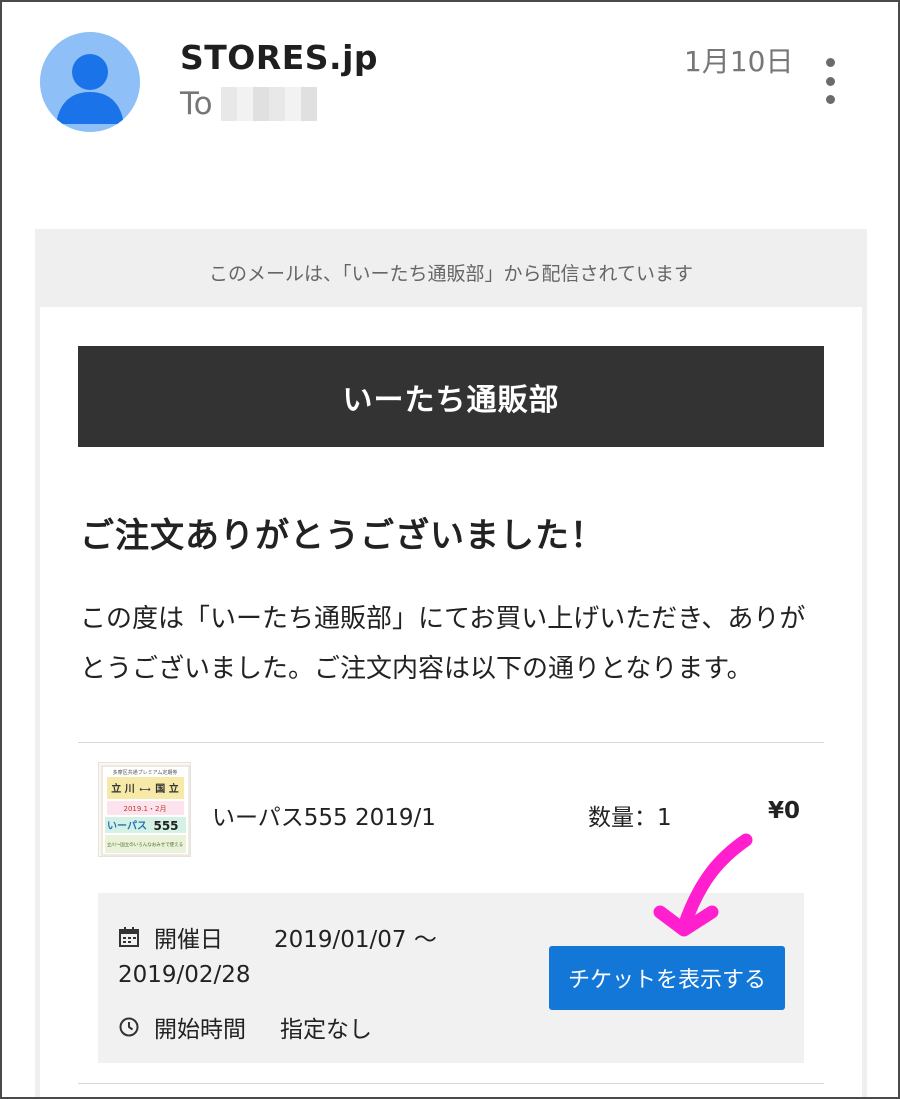 The width and height of the screenshot is (900, 1099). I want to click on thumb-footer: 立川〜国立のいろんなおみせで使える, so click(145, 844).